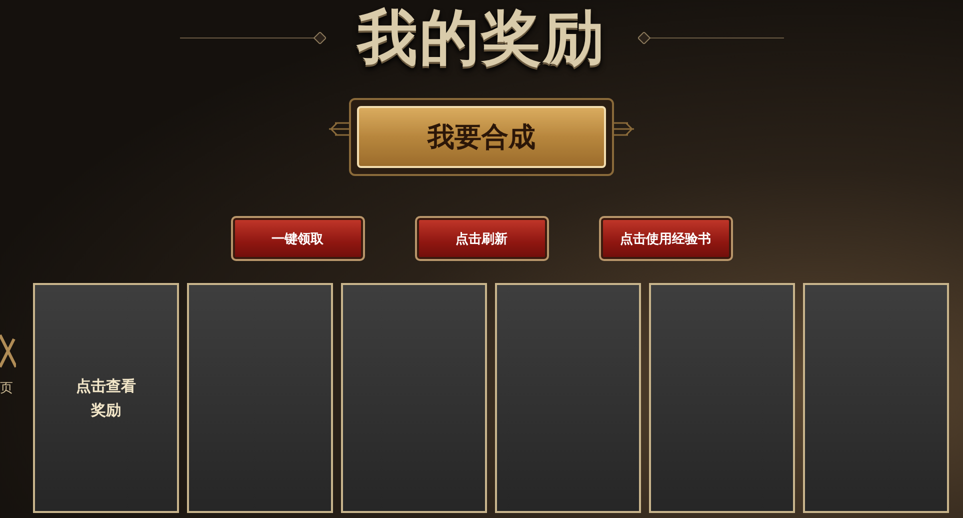  Describe the element at coordinates (481, 137) in the screenshot. I see `synthesize-button: 我要合成` at that location.